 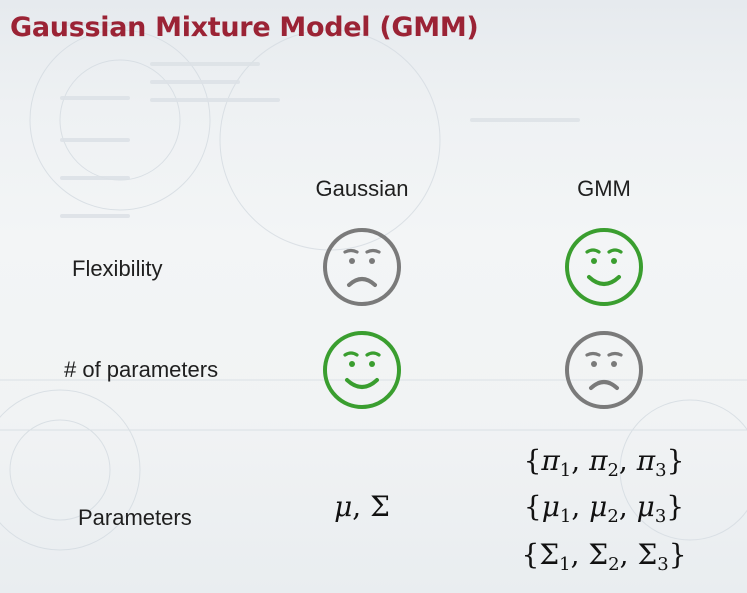 What do you see at coordinates (362, 506) in the screenshot?
I see `gaussian-parameters: μ, Σ` at bounding box center [362, 506].